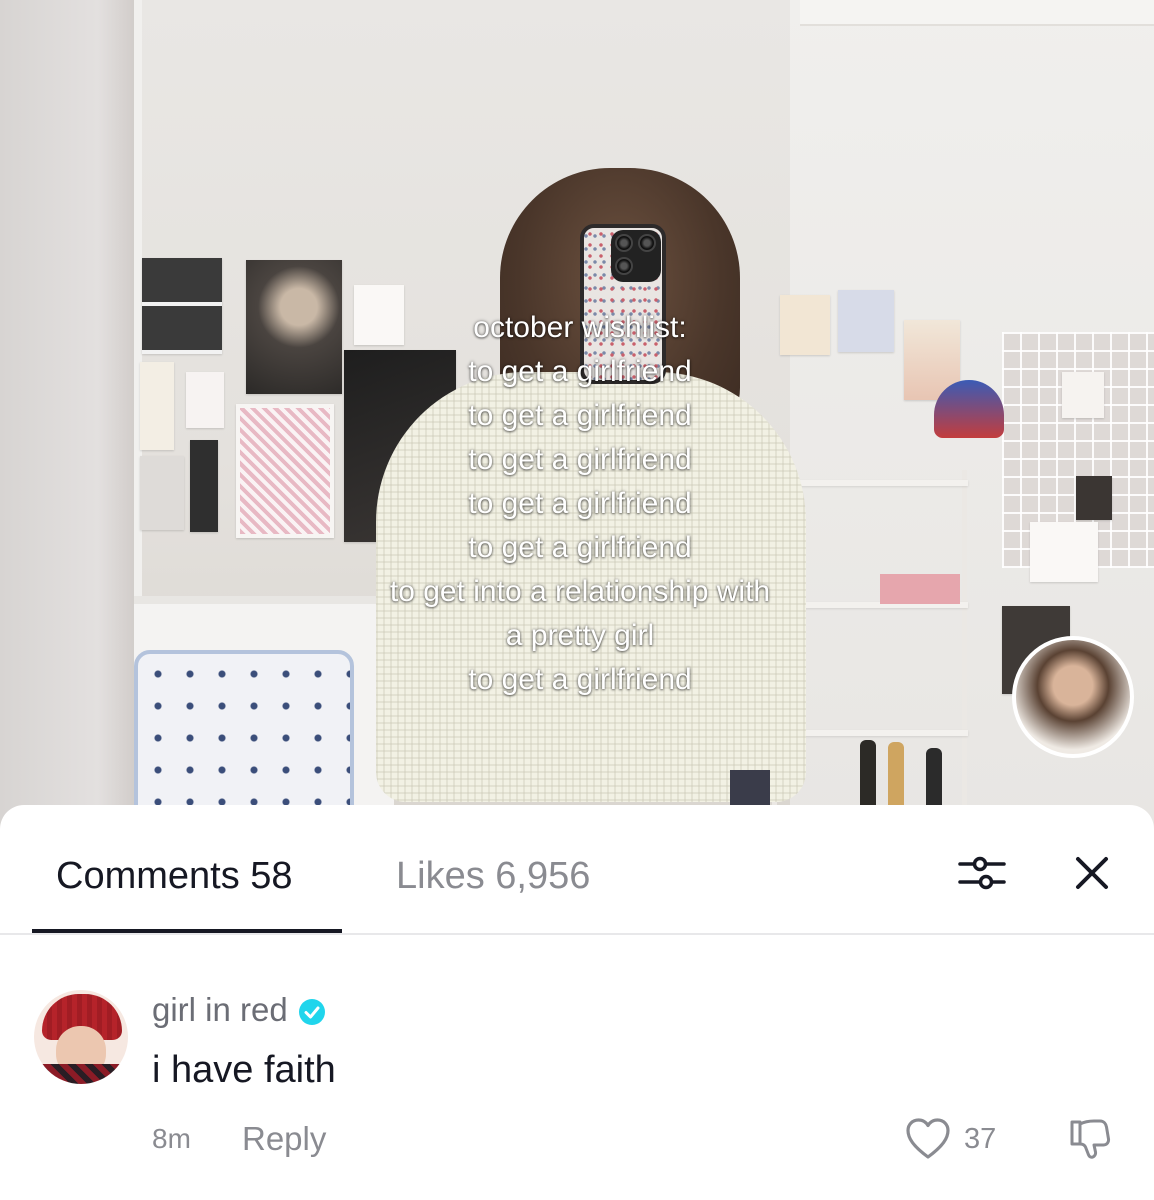  I want to click on storage-box, so click(920, 589).